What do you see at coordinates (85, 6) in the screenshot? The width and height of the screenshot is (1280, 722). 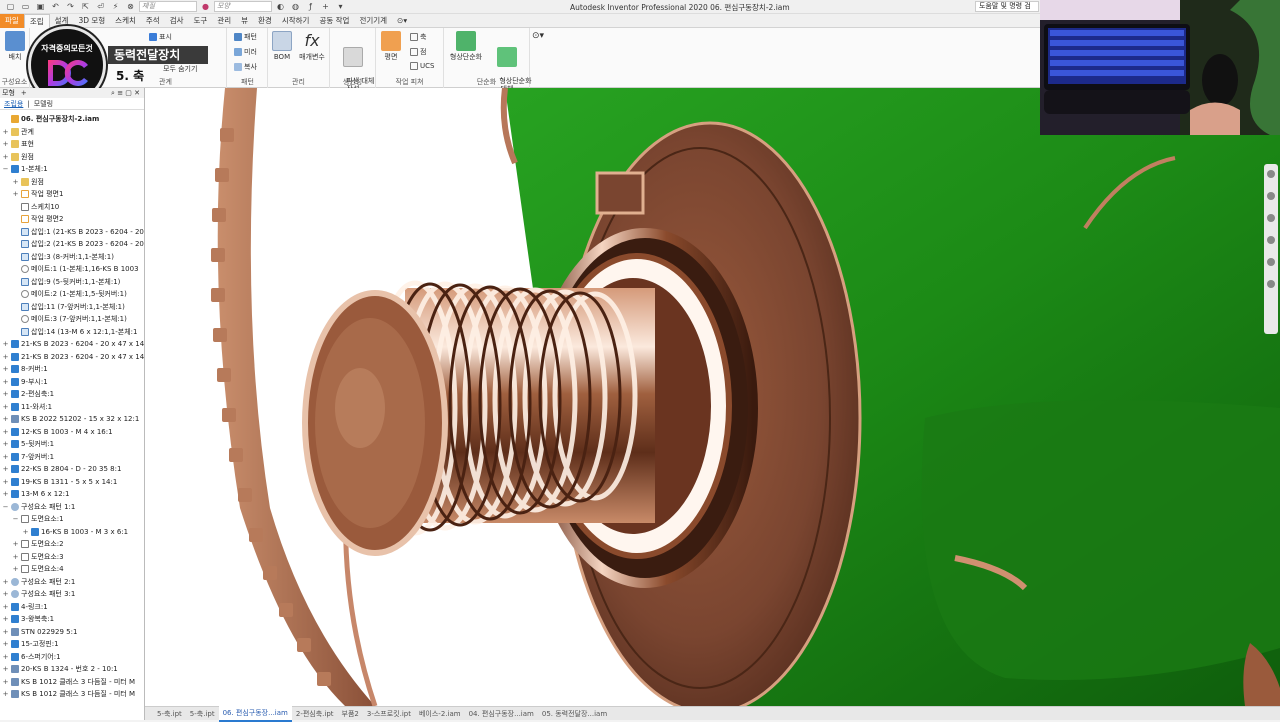 I see `select-icon: ⇱` at bounding box center [85, 6].